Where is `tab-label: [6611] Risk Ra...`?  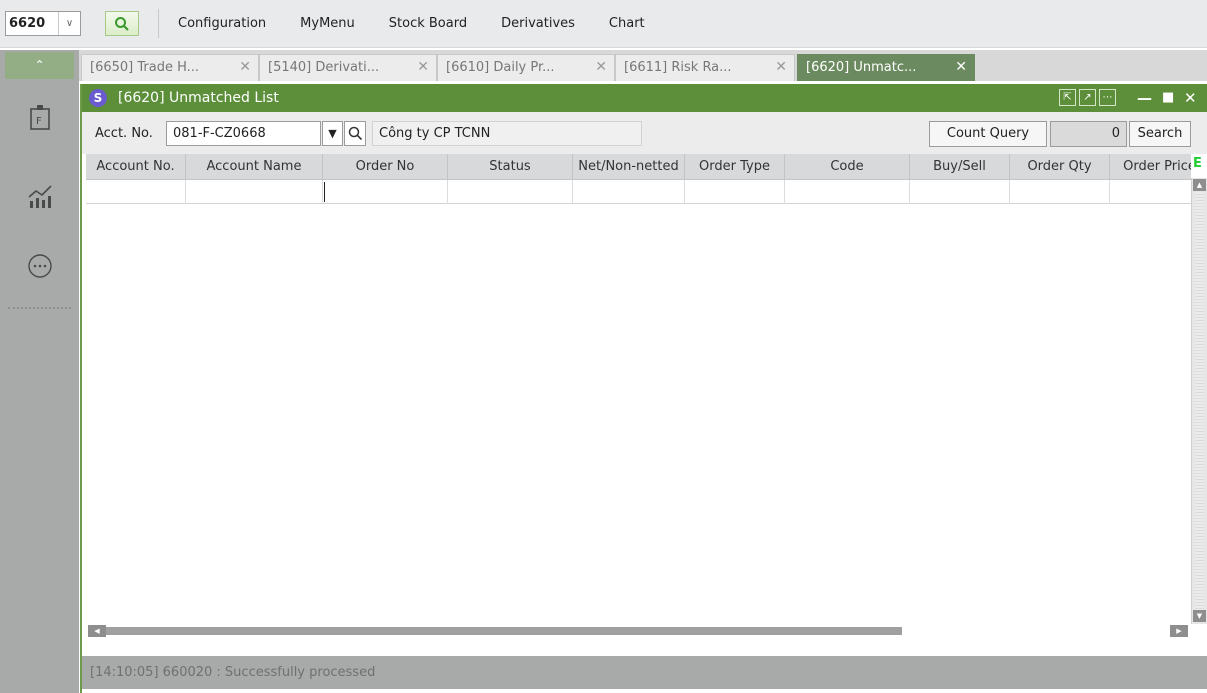 tab-label: [6611] Risk Ra... is located at coordinates (678, 67).